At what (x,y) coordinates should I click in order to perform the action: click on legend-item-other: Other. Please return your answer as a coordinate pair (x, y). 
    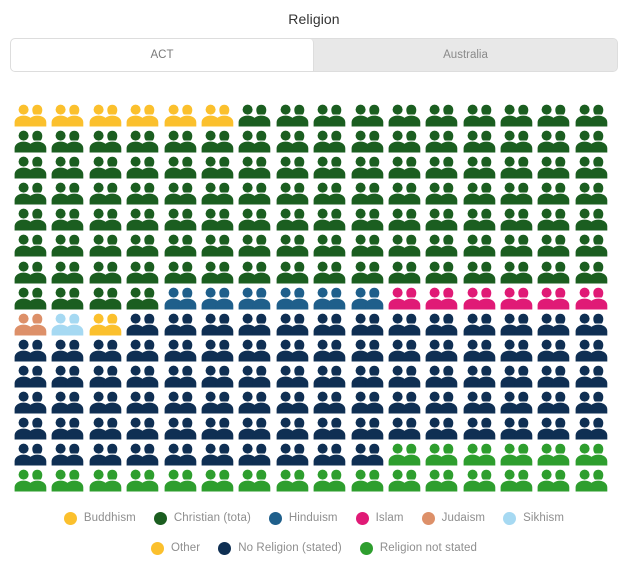
    Looking at the image, I should click on (175, 548).